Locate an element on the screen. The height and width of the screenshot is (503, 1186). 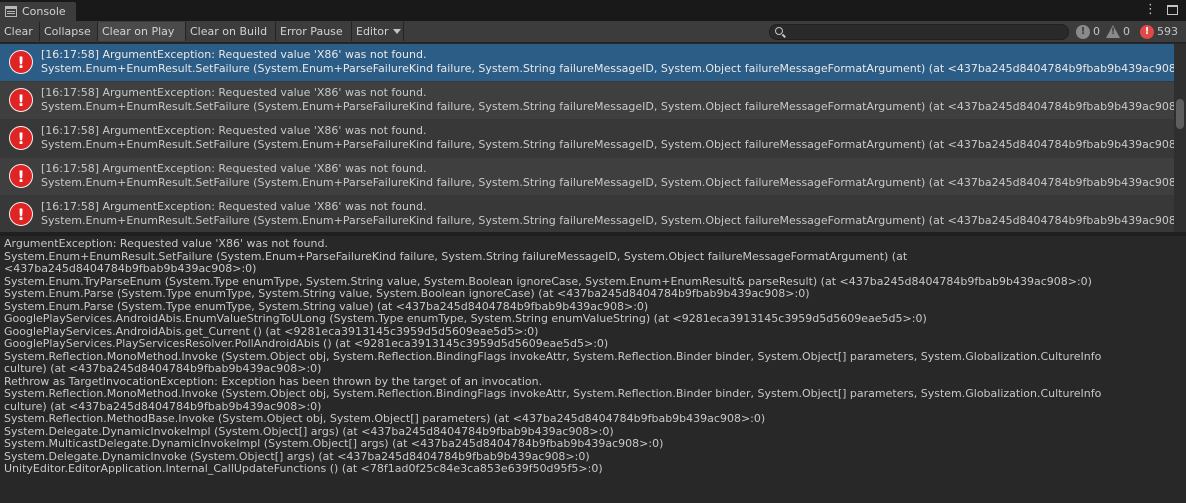
tab-console: Console is located at coordinates (38, 11).